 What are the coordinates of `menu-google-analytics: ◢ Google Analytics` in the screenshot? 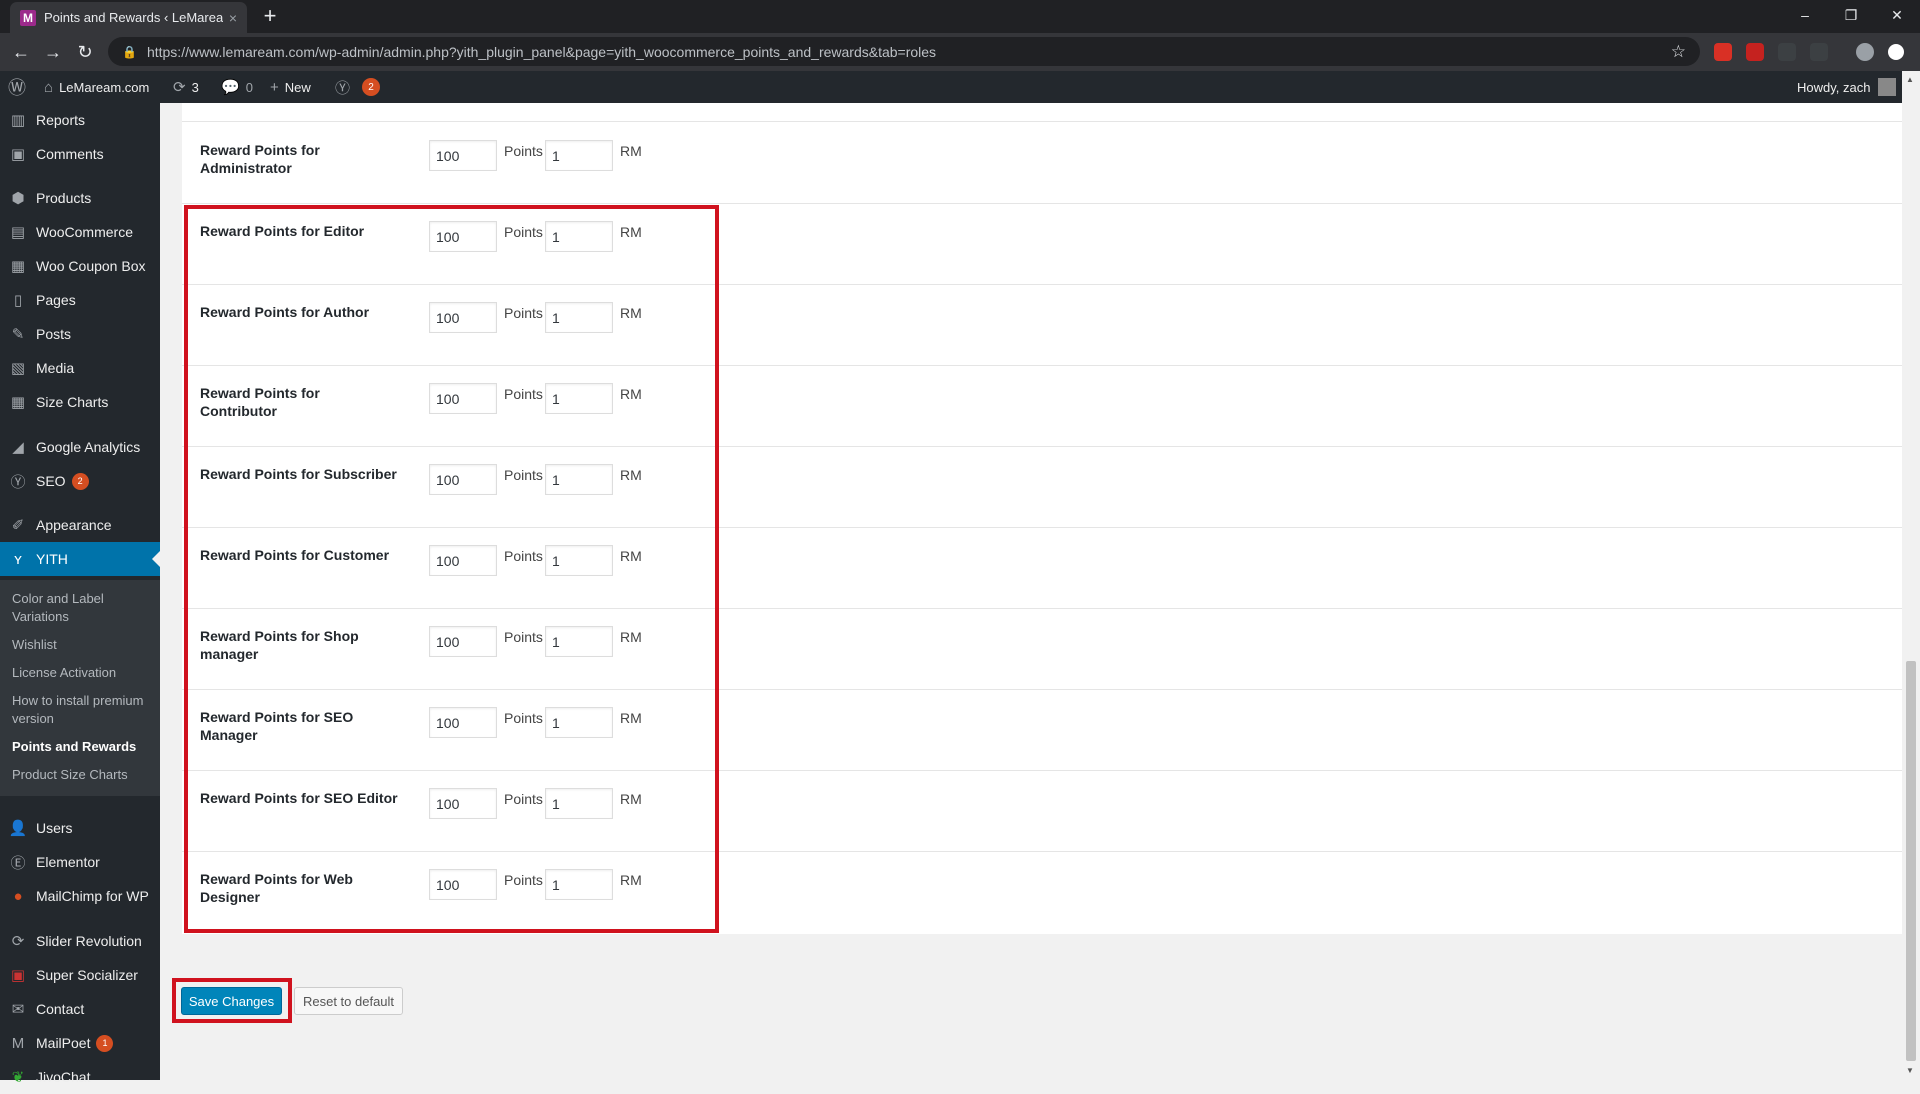 It's located at (80, 447).